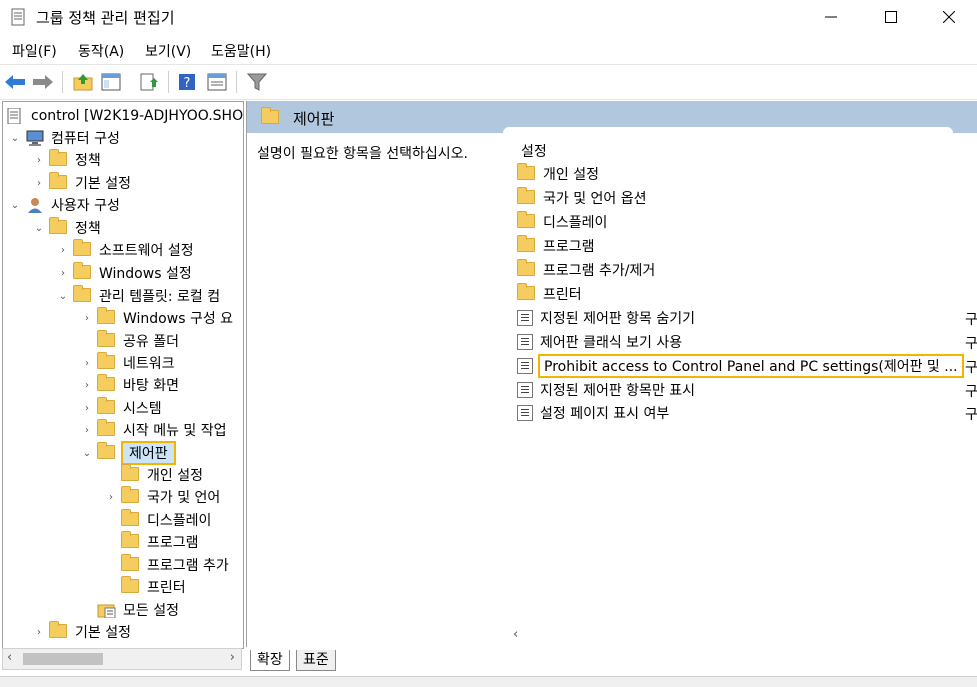 The width and height of the screenshot is (977, 687). What do you see at coordinates (64, 205) in the screenshot?
I see `tree-user-config: ⌄ 사용자 구성` at bounding box center [64, 205].